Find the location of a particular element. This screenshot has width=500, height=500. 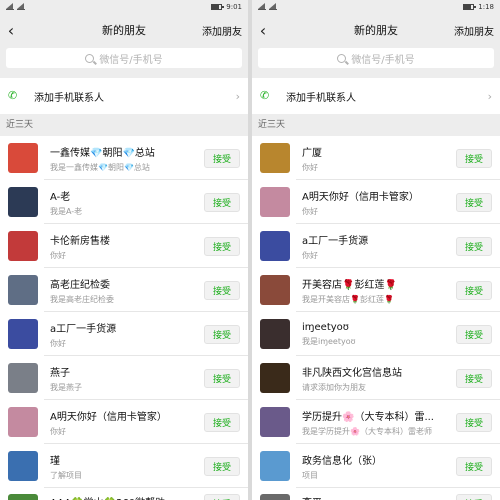

friend-request-item: 李平 接受 is located at coordinates (376, 494).